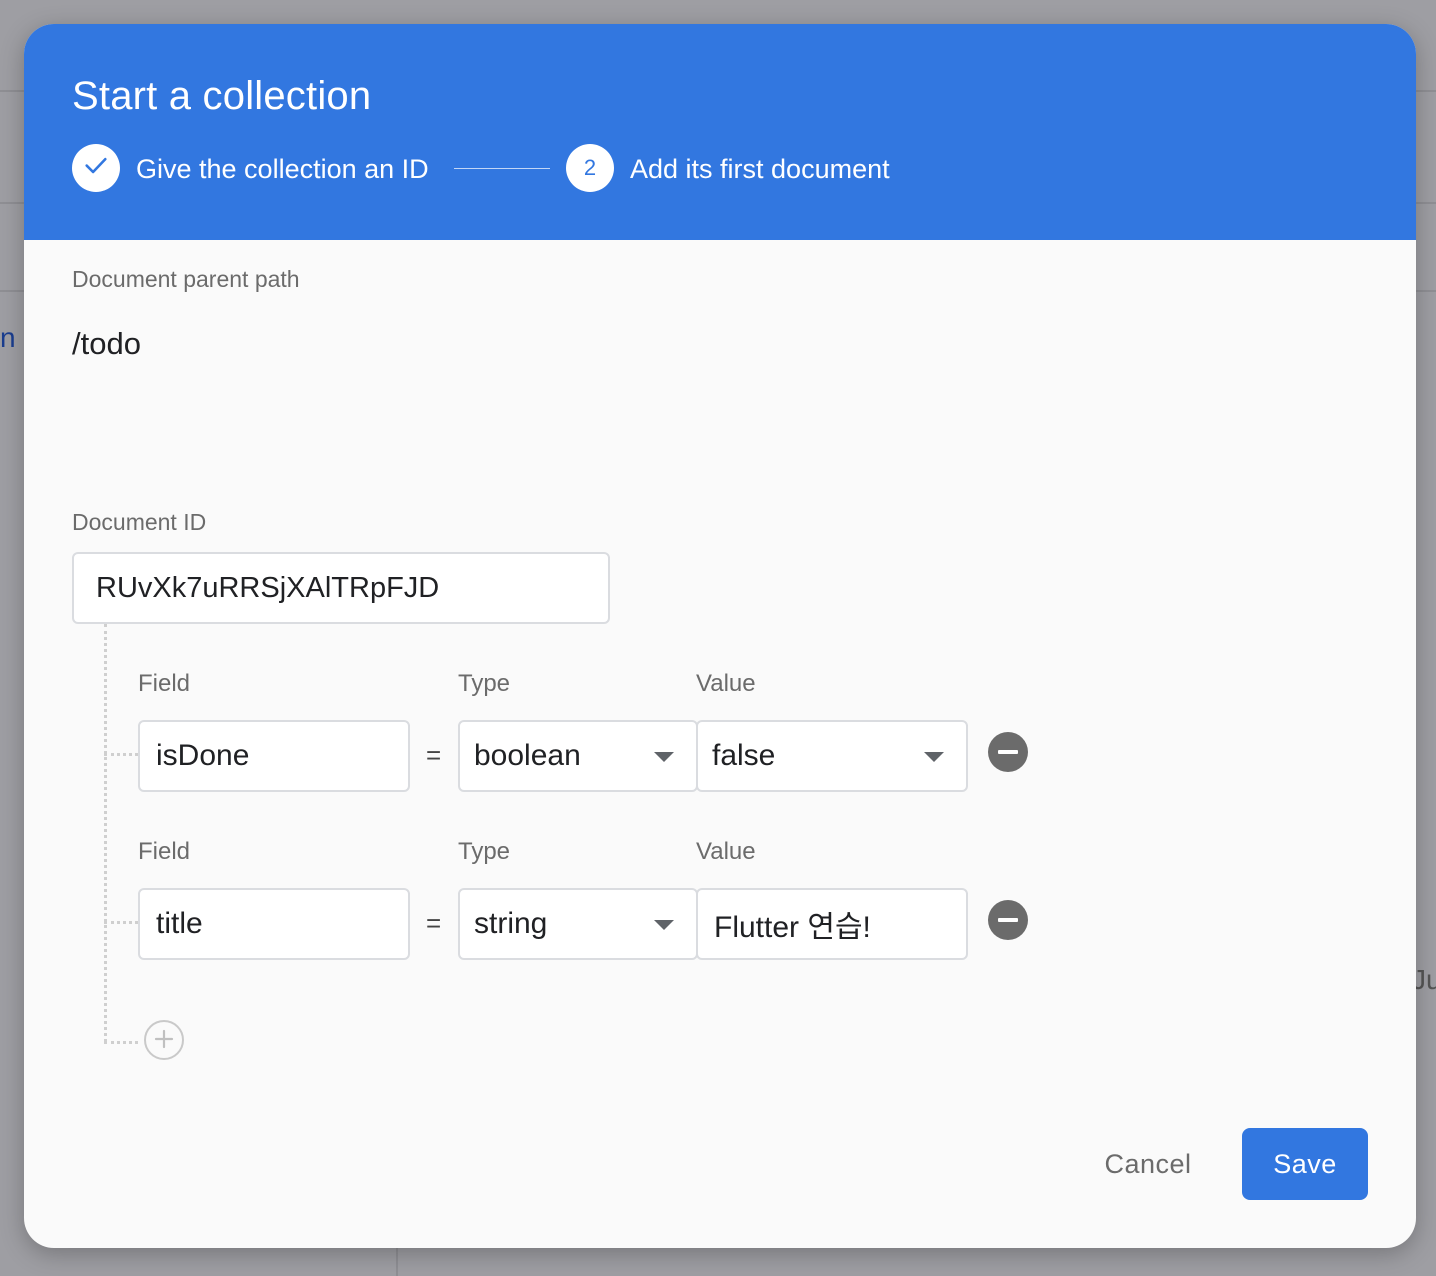  Describe the element at coordinates (274, 756) in the screenshot. I see `field-name-input: isDone` at that location.